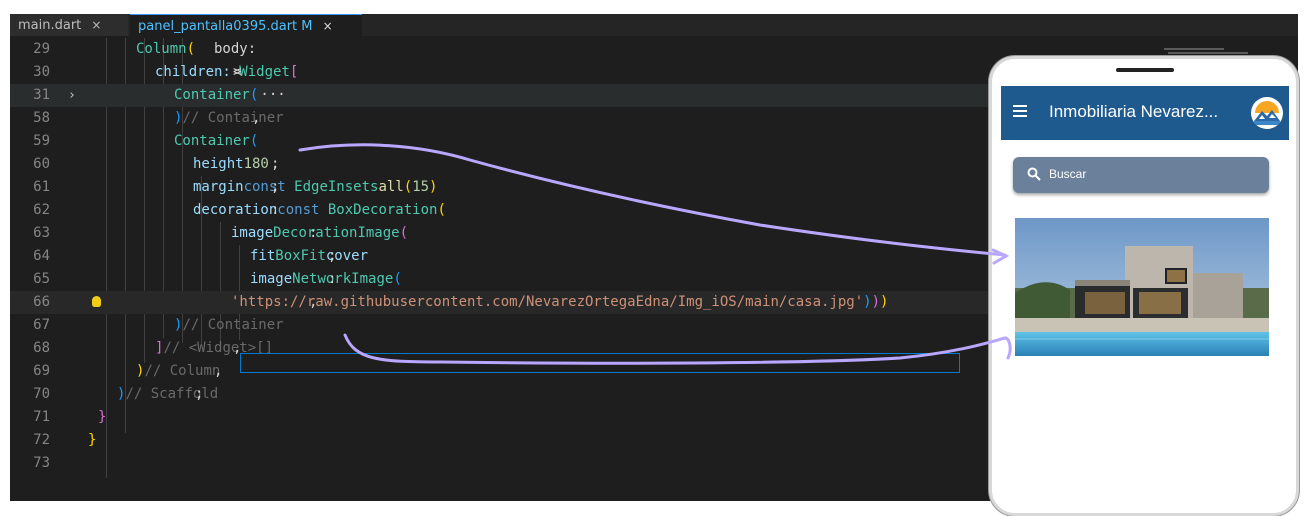  I want to click on arrow-container-to-image, so click(652, 200).